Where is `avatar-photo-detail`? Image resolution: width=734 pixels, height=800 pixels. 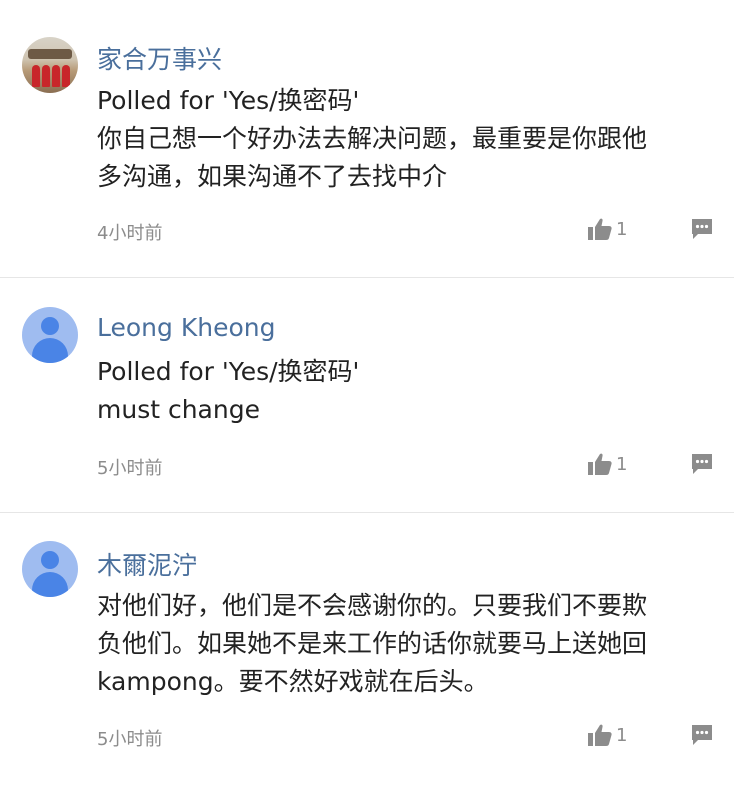 avatar-photo-detail is located at coordinates (50, 54).